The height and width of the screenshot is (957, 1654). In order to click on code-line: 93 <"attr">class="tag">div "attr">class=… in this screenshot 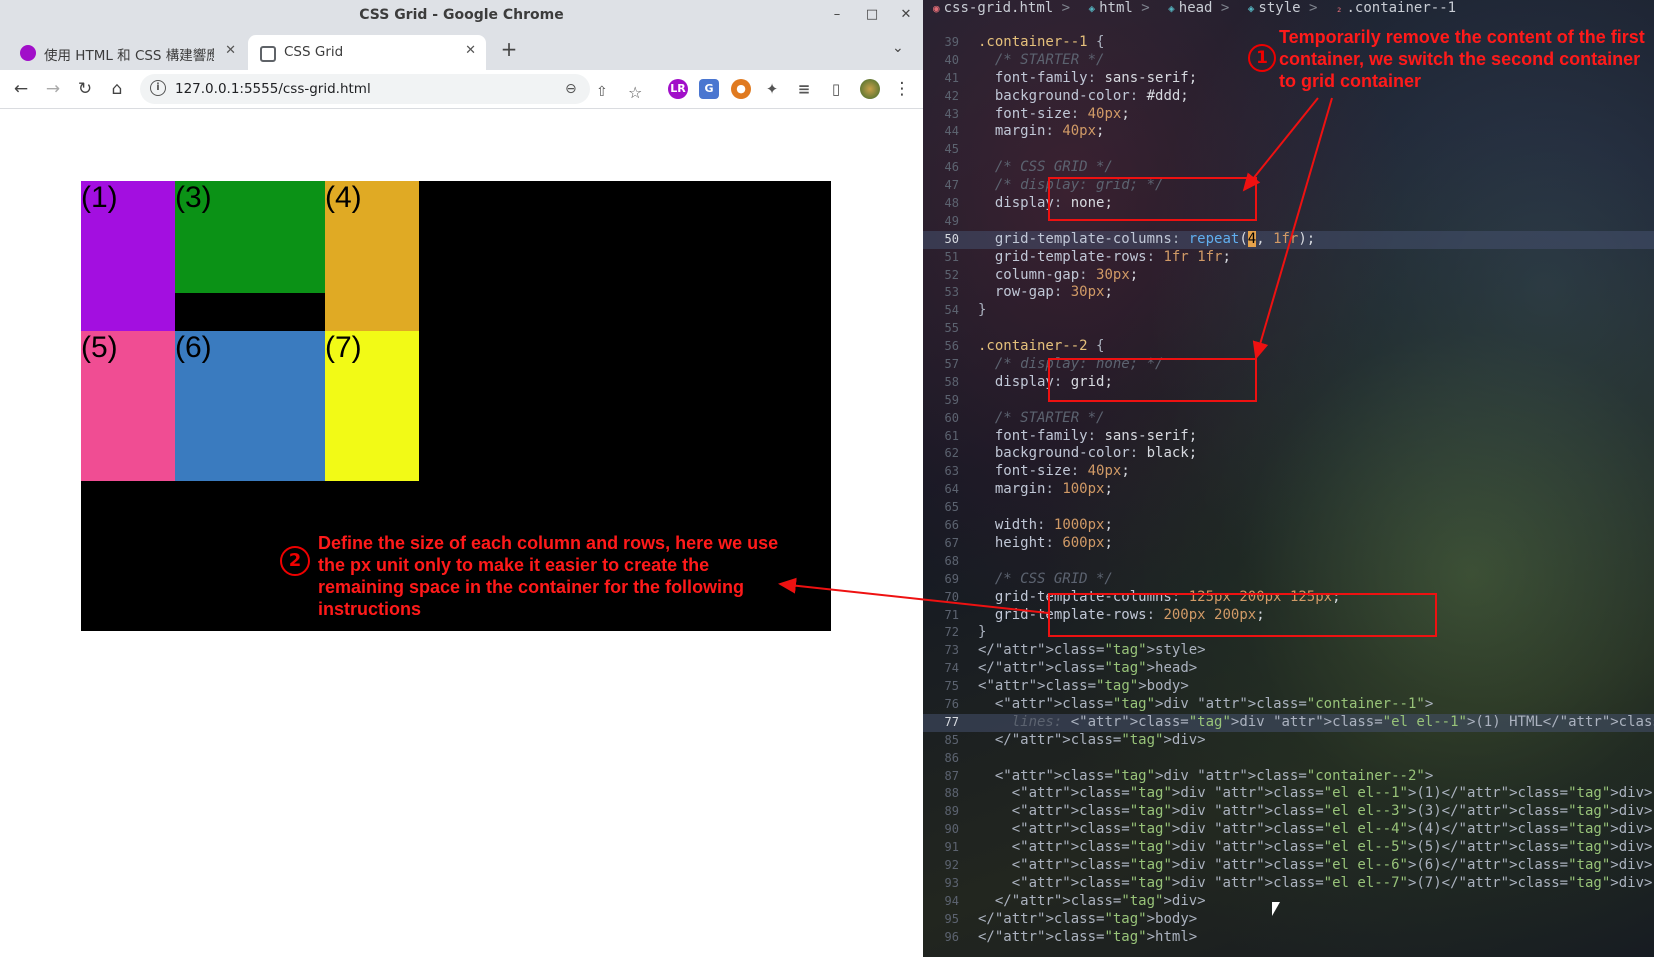, I will do `click(1288, 884)`.